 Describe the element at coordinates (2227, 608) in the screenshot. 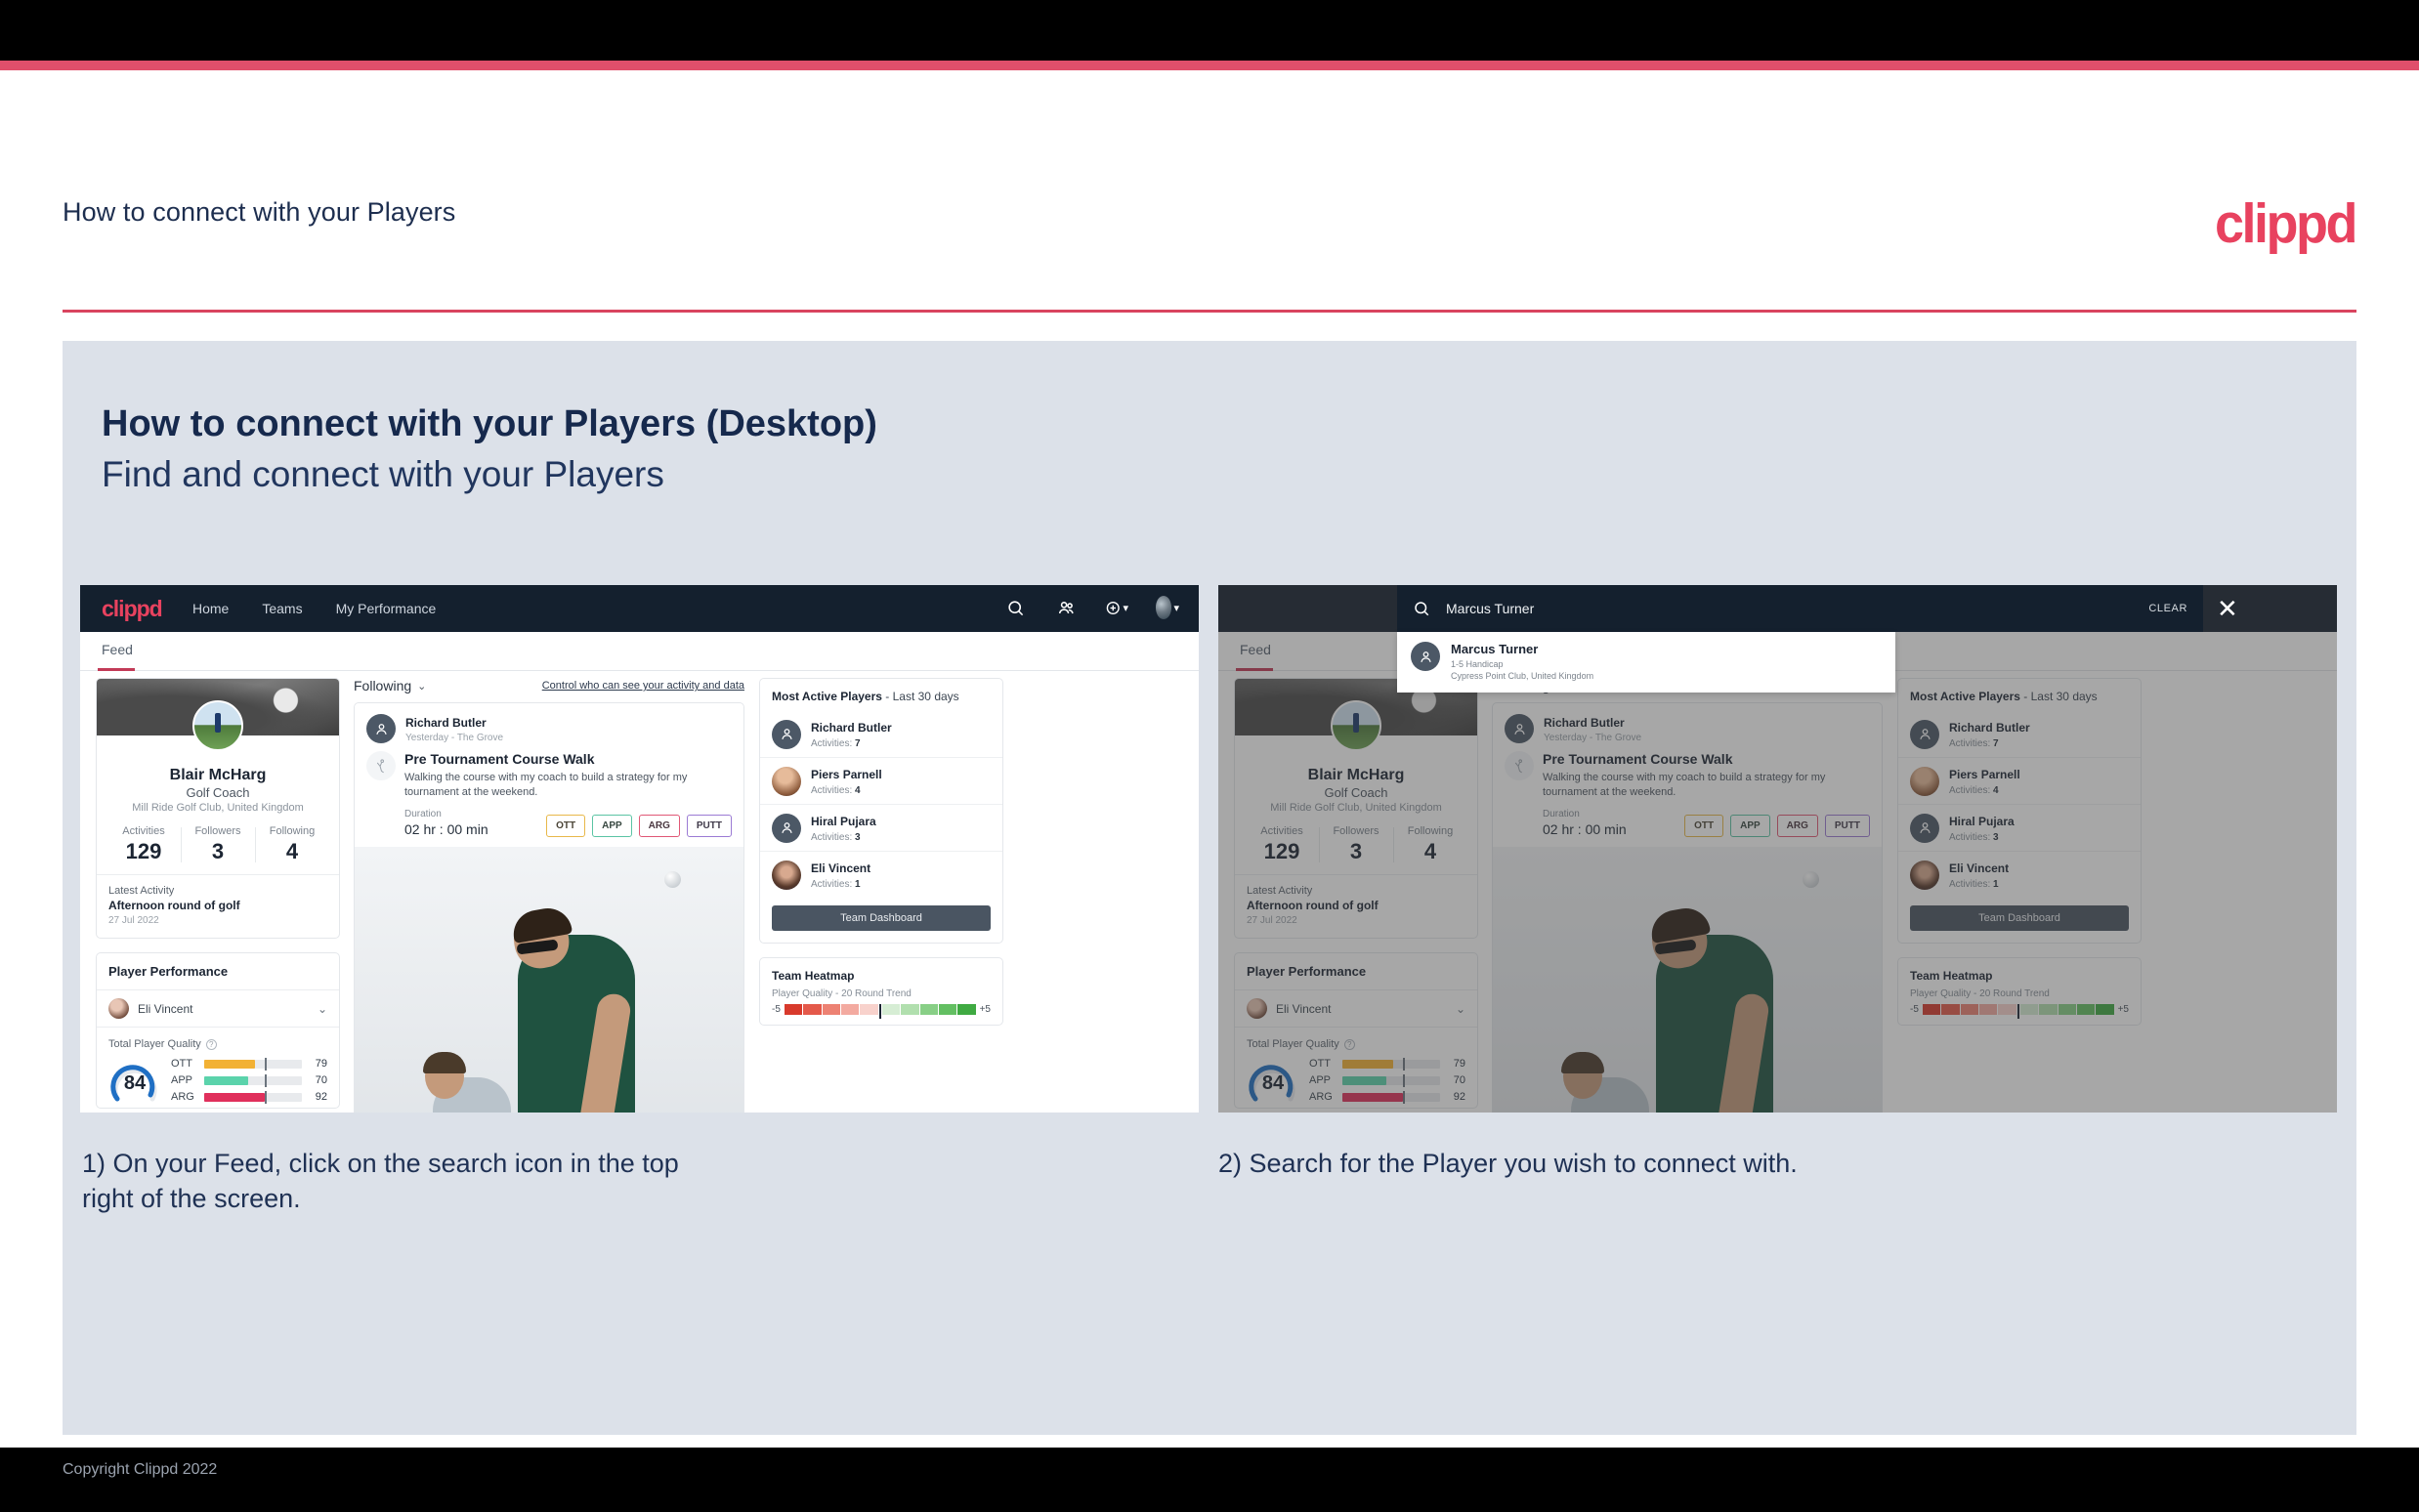

I see `close-icon: ✕` at that location.